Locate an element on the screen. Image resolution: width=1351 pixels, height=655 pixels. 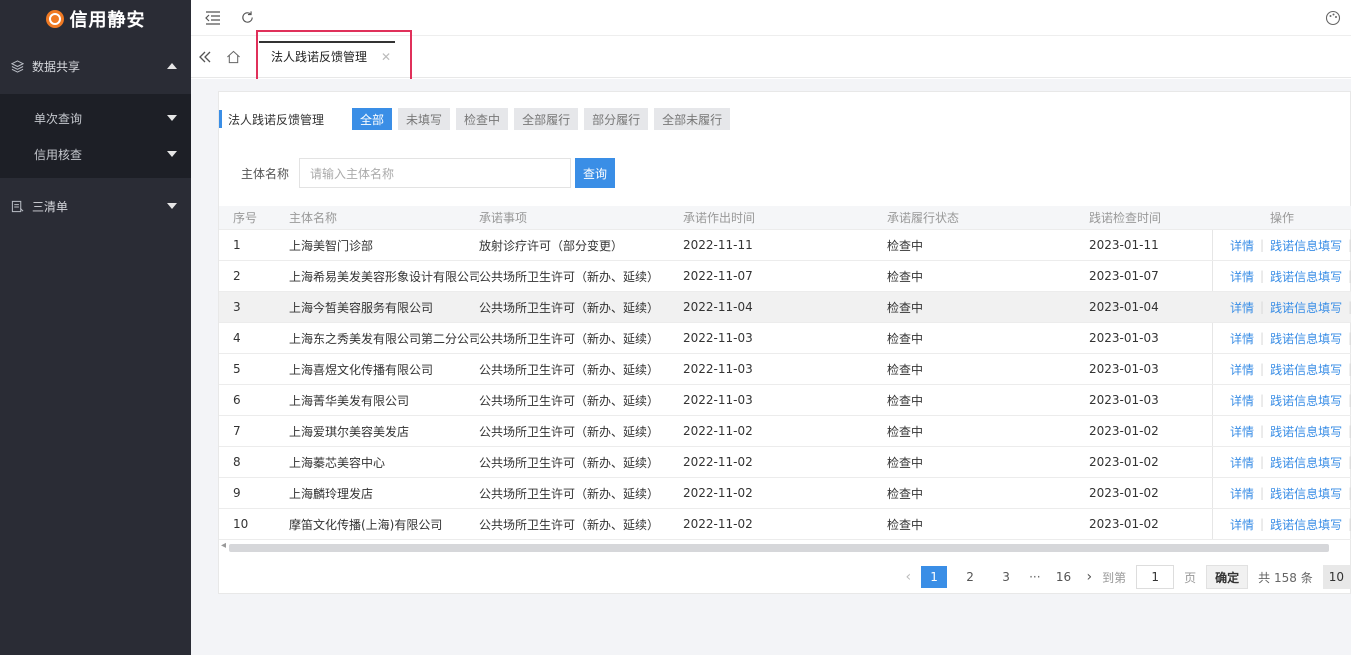
search-row: 主体名称 请输入主体名称 查询 is located at coordinates (428, 173).